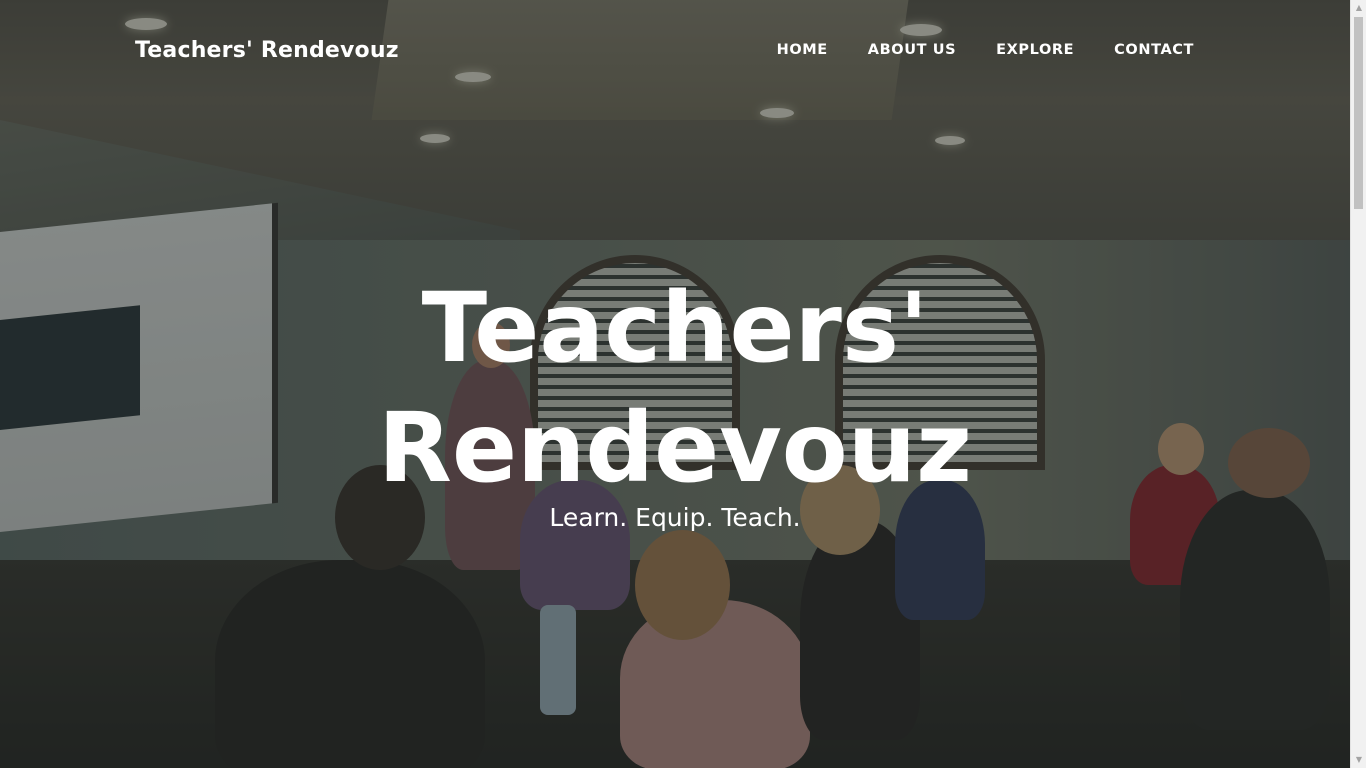 The width and height of the screenshot is (1366, 768). Describe the element at coordinates (1358, 8) in the screenshot. I see `scroll-up-arrow-icon: ▲` at that location.